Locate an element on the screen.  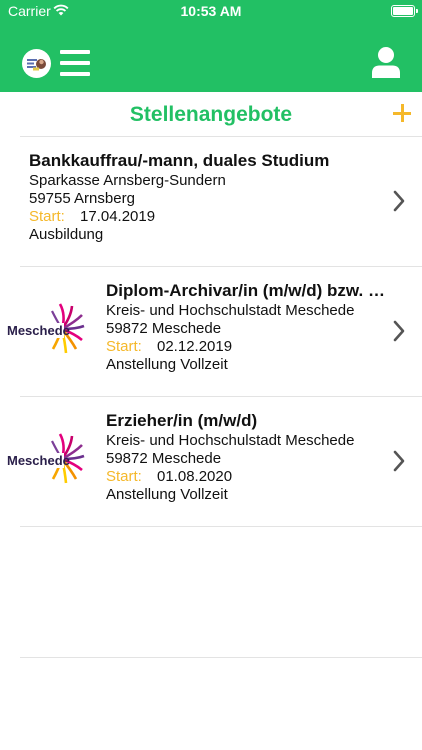
page-title: Stellenangebote is located at coordinates (211, 114).